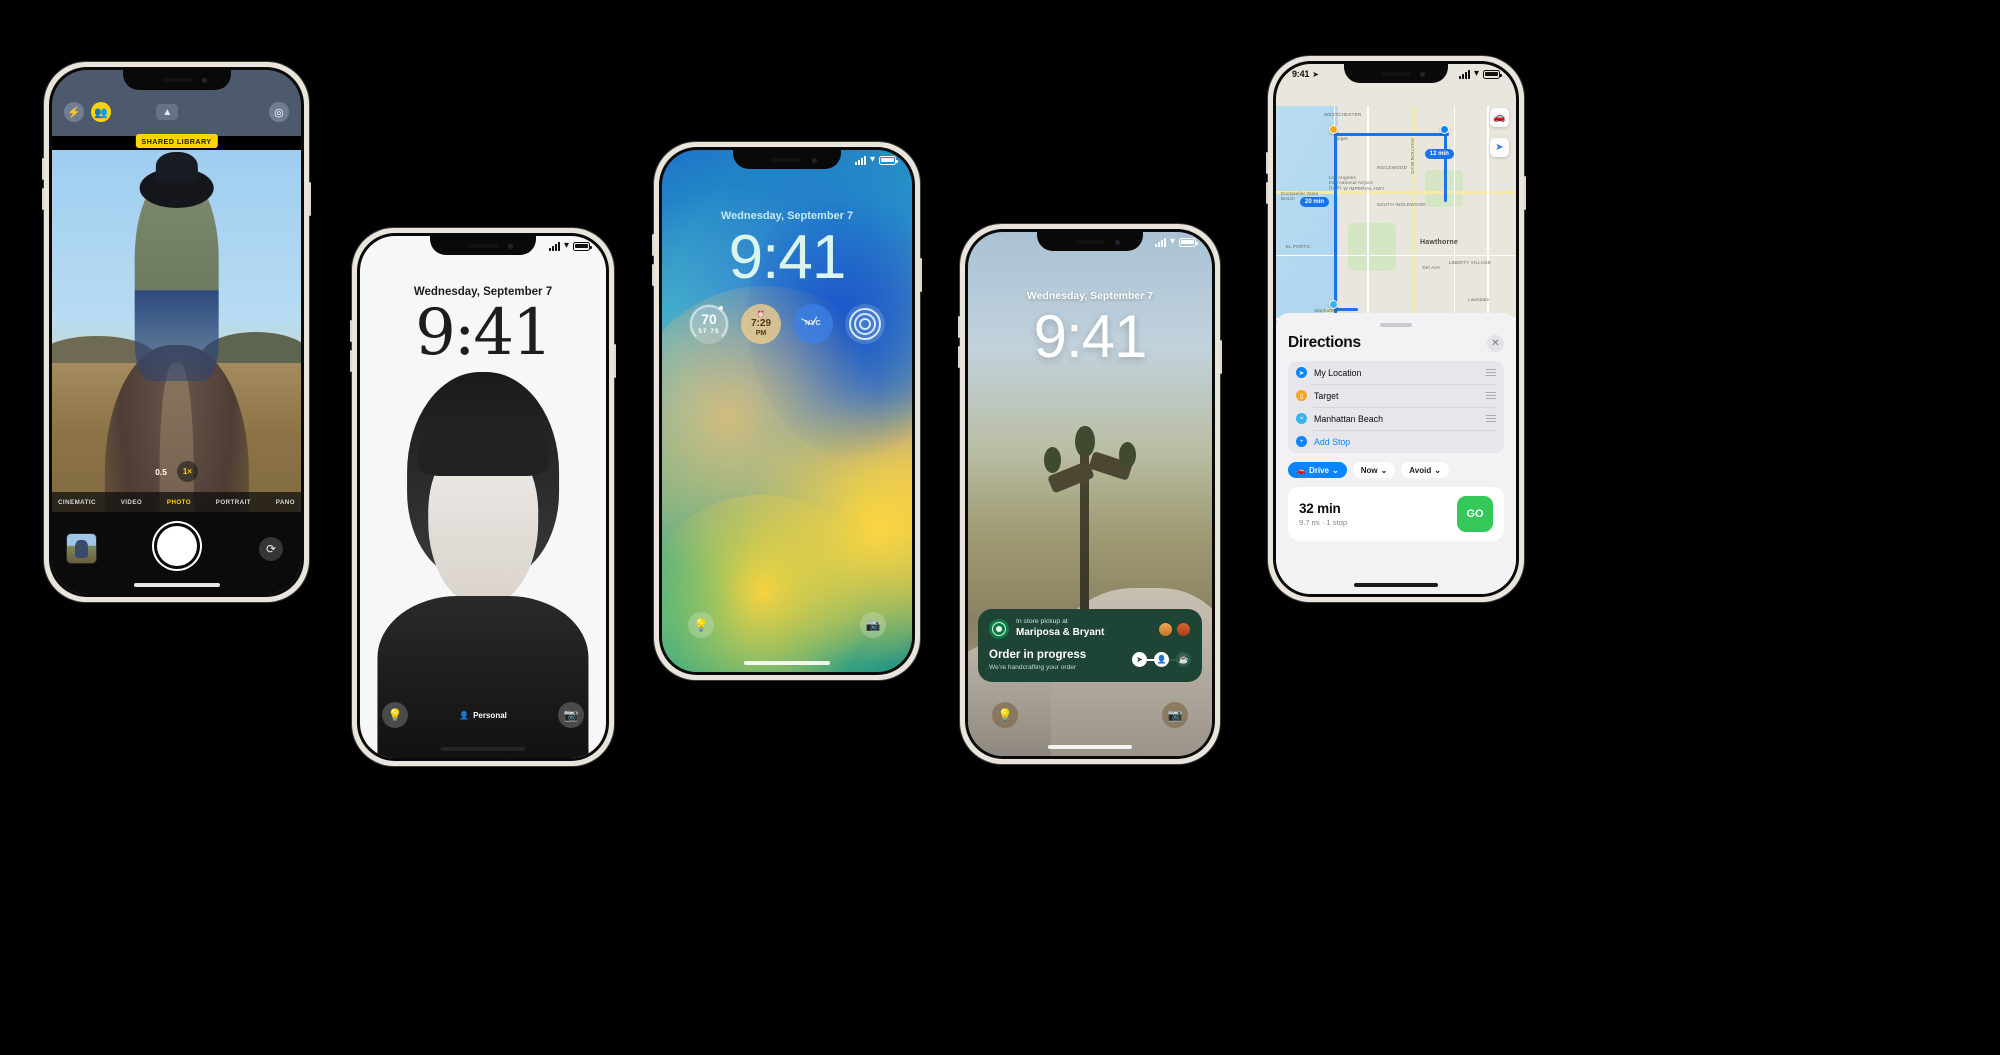  Describe the element at coordinates (1298, 247) in the screenshot. I see `map-label-el-porto: EL PORTO` at that location.